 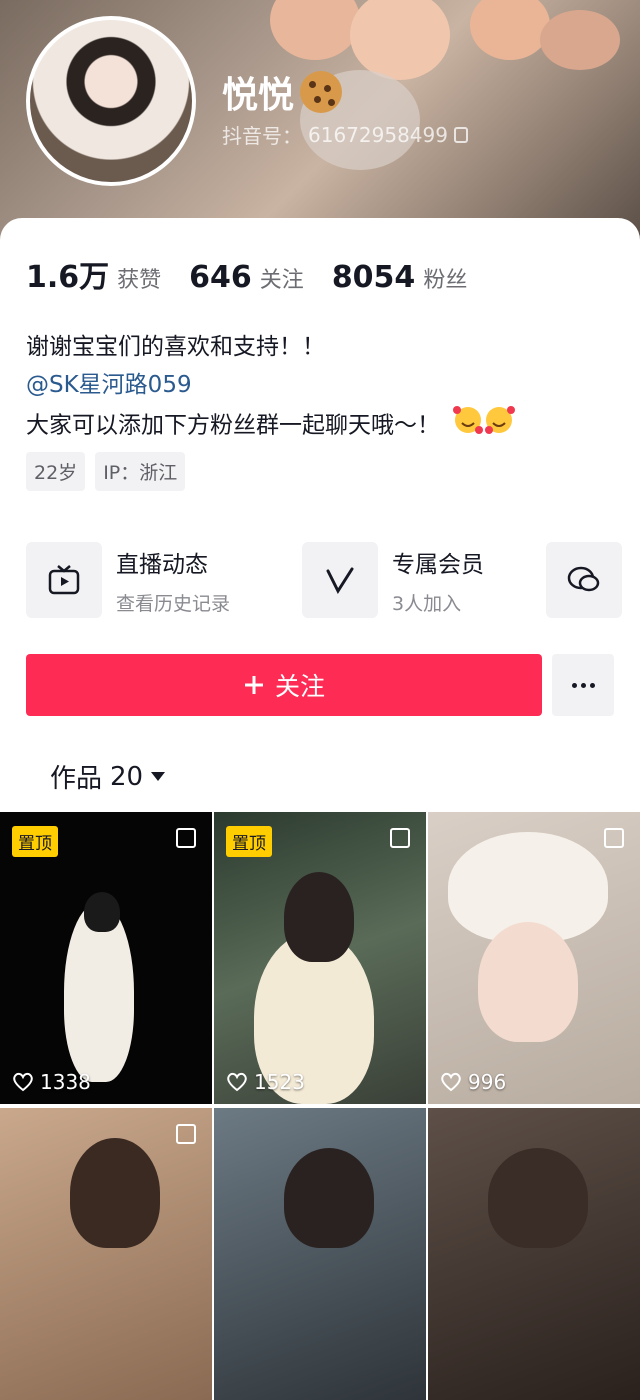 What do you see at coordinates (485, 426) in the screenshot?
I see `smiling-hearts-emoji` at bounding box center [485, 426].